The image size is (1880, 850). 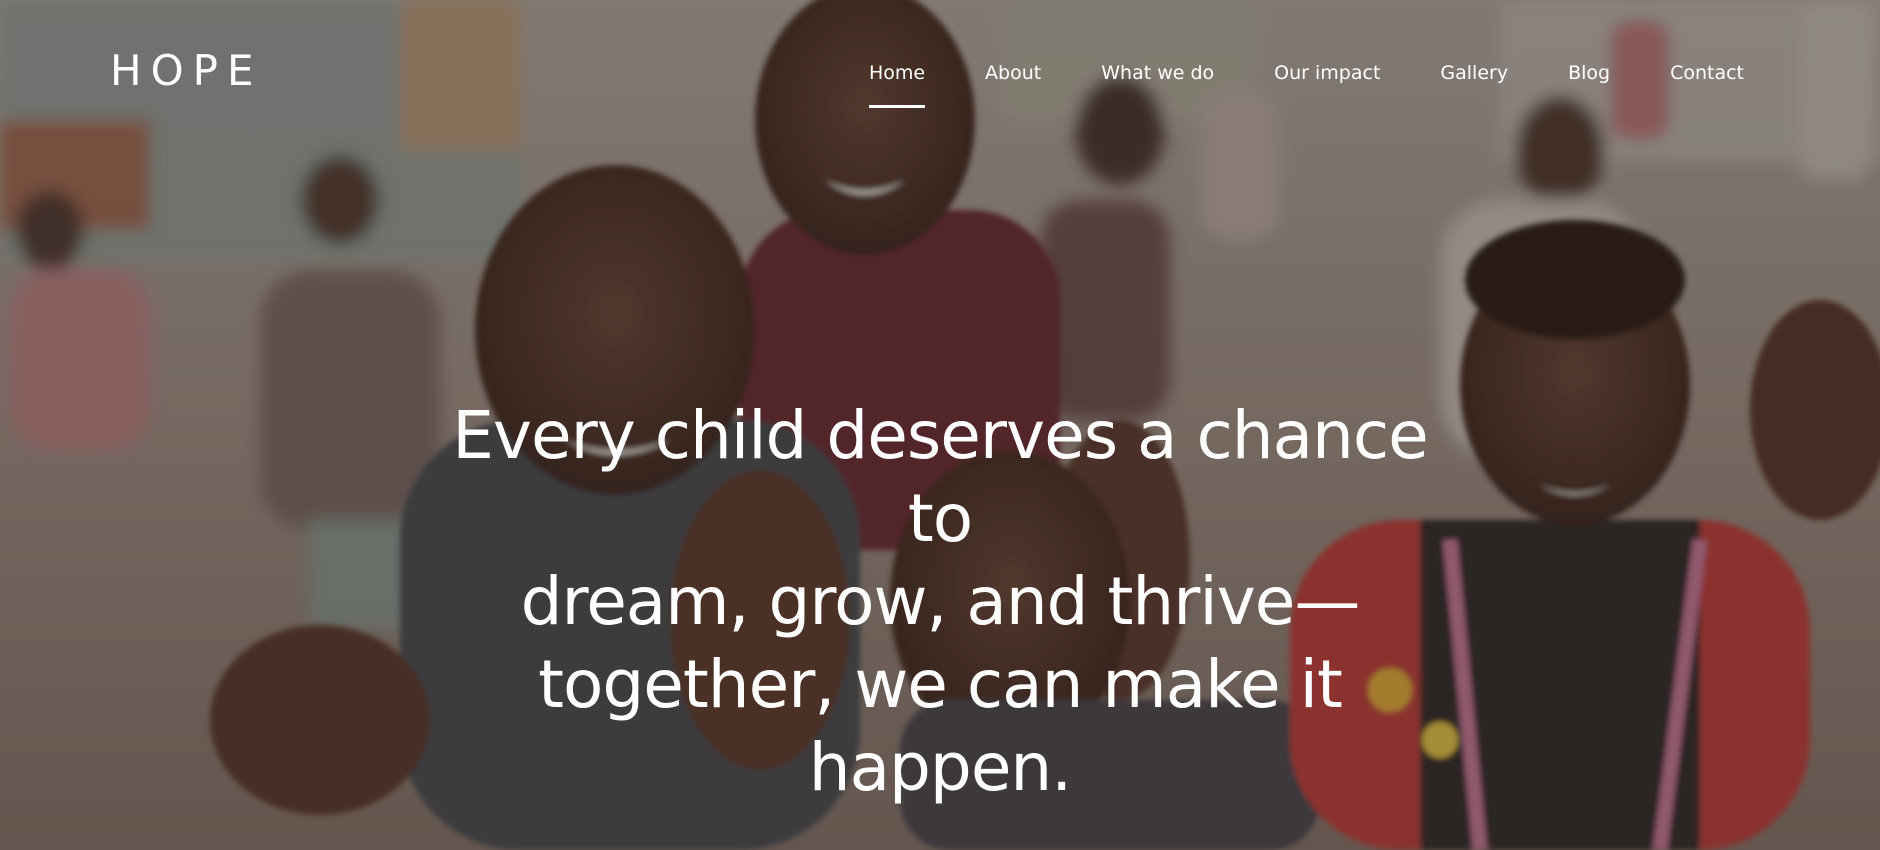 I want to click on nav-item-our-impact: Our impact, so click(x=1327, y=73).